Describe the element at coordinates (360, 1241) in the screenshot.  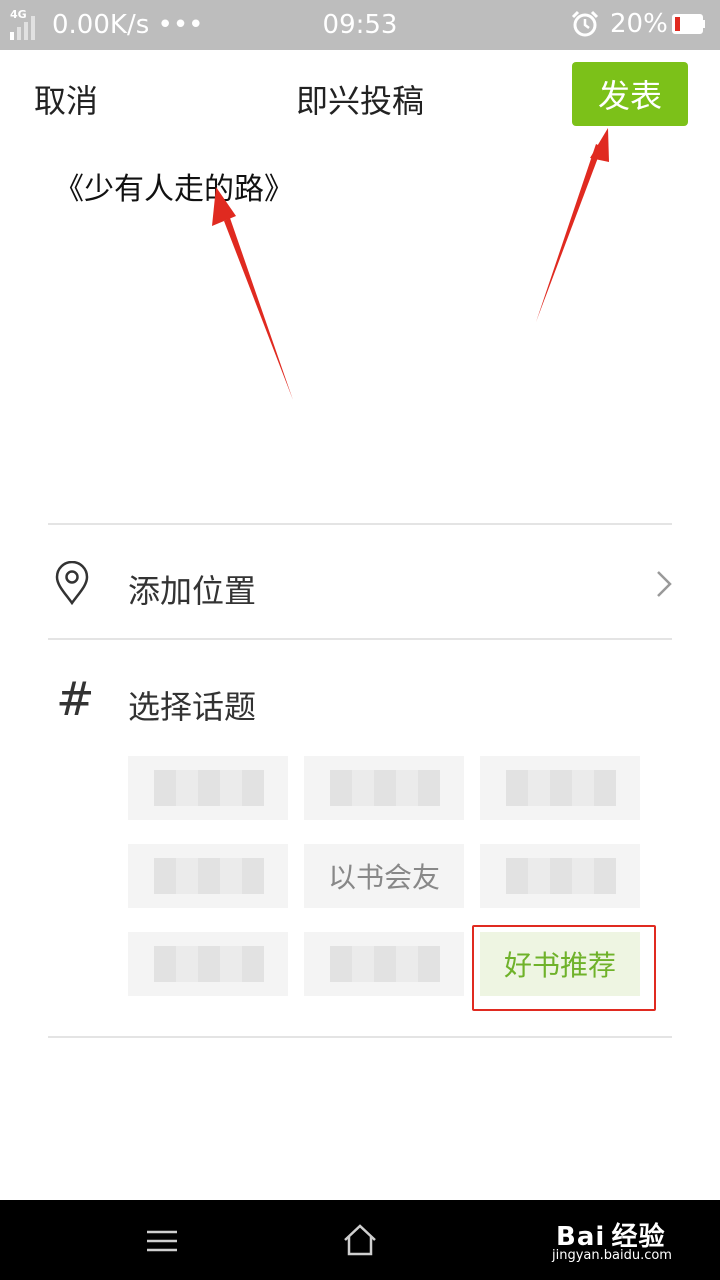
I see `home-icon` at that location.